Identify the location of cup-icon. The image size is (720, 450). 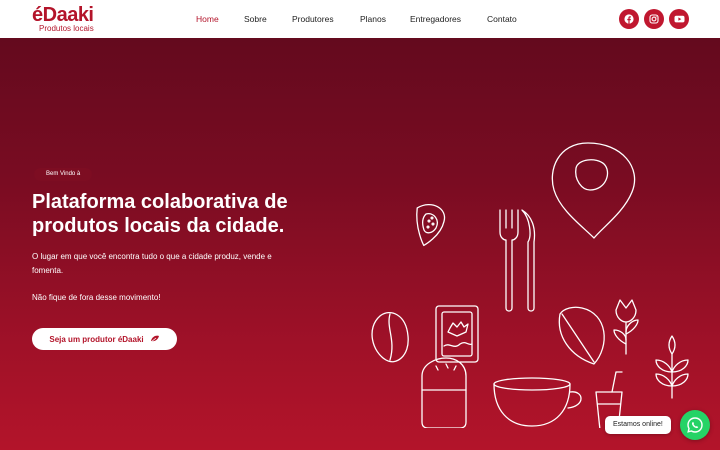
(537, 402).